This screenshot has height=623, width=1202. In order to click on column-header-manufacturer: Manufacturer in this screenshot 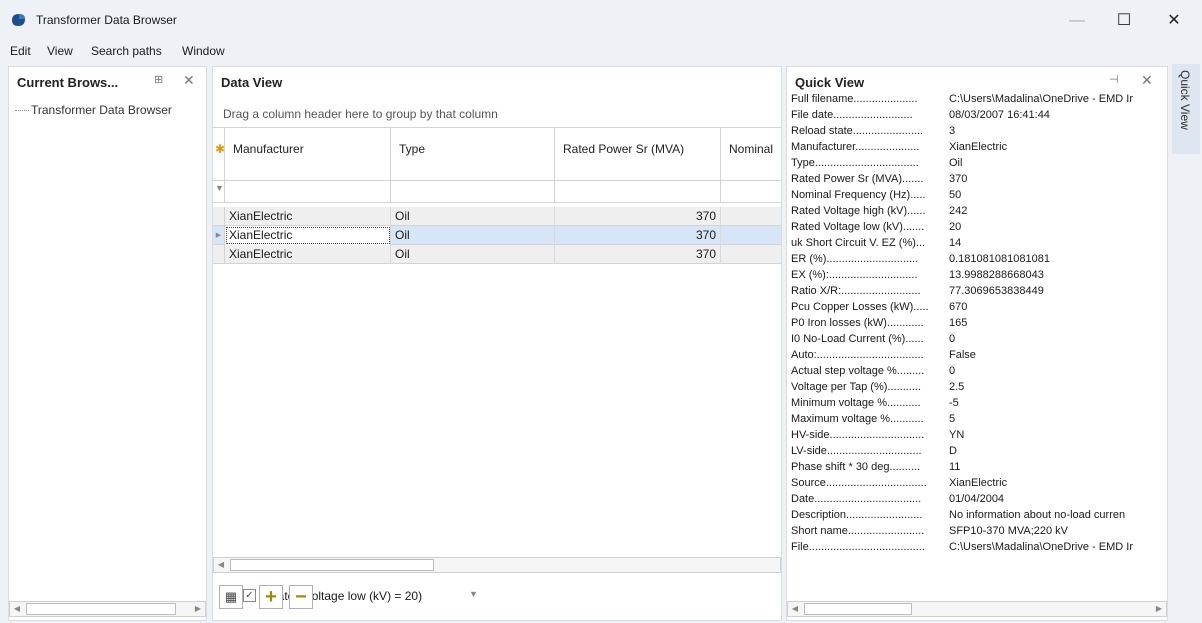, I will do `click(308, 155)`.